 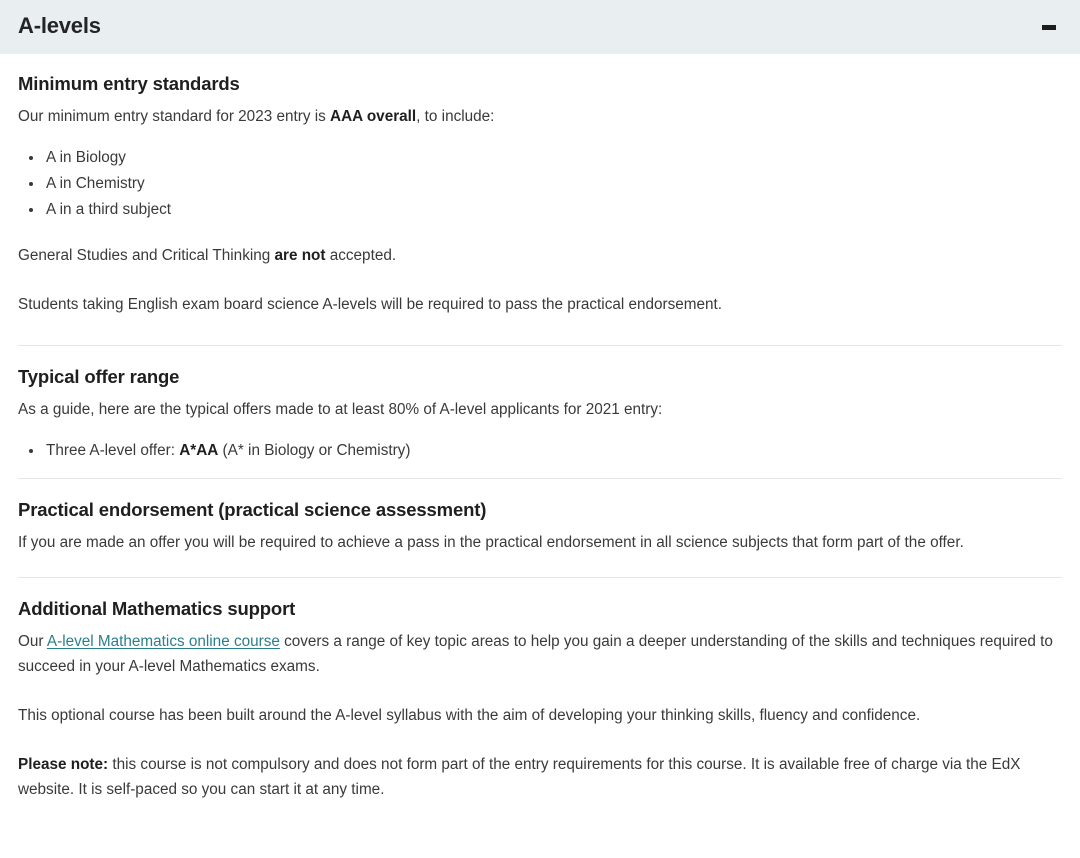 I want to click on minus-icon, so click(x=1049, y=27).